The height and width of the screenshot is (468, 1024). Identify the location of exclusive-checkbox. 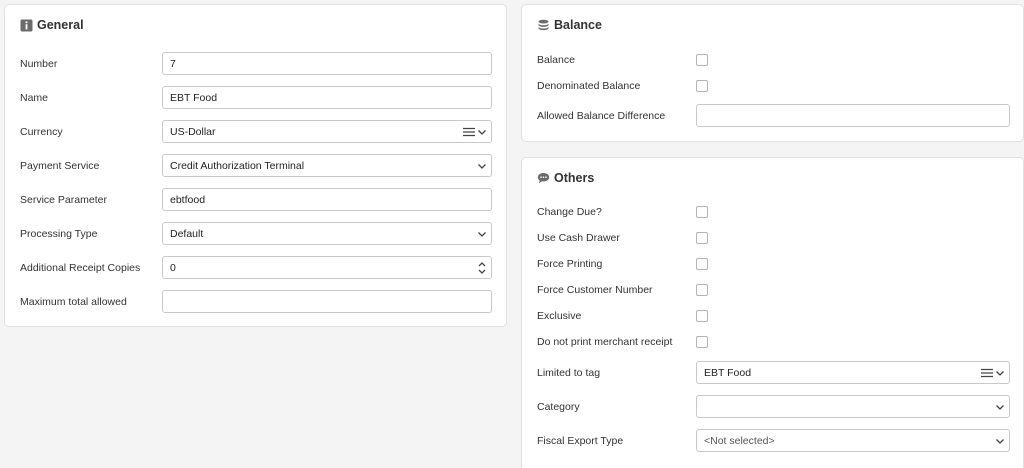
(702, 316).